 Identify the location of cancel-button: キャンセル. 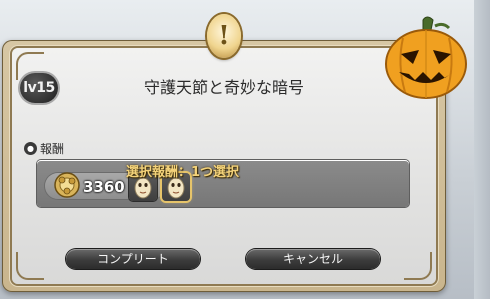
(313, 259).